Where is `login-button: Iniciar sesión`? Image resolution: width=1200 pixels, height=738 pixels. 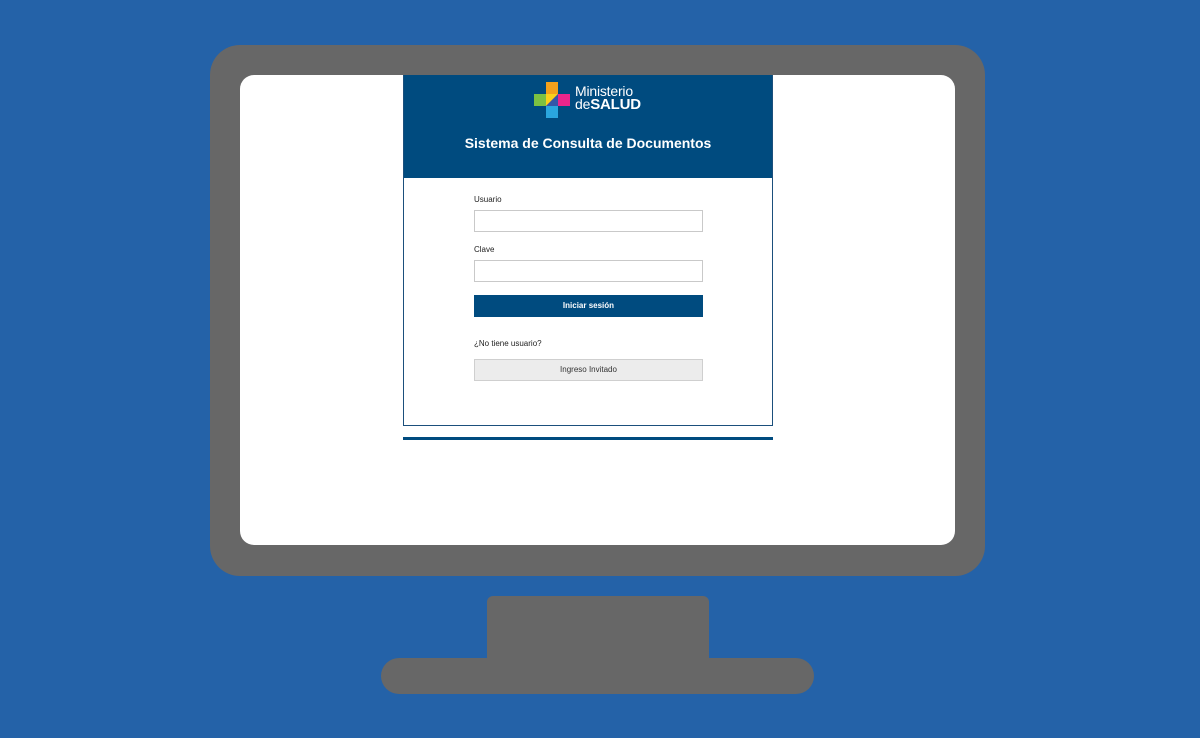
login-button: Iniciar sesión is located at coordinates (588, 306).